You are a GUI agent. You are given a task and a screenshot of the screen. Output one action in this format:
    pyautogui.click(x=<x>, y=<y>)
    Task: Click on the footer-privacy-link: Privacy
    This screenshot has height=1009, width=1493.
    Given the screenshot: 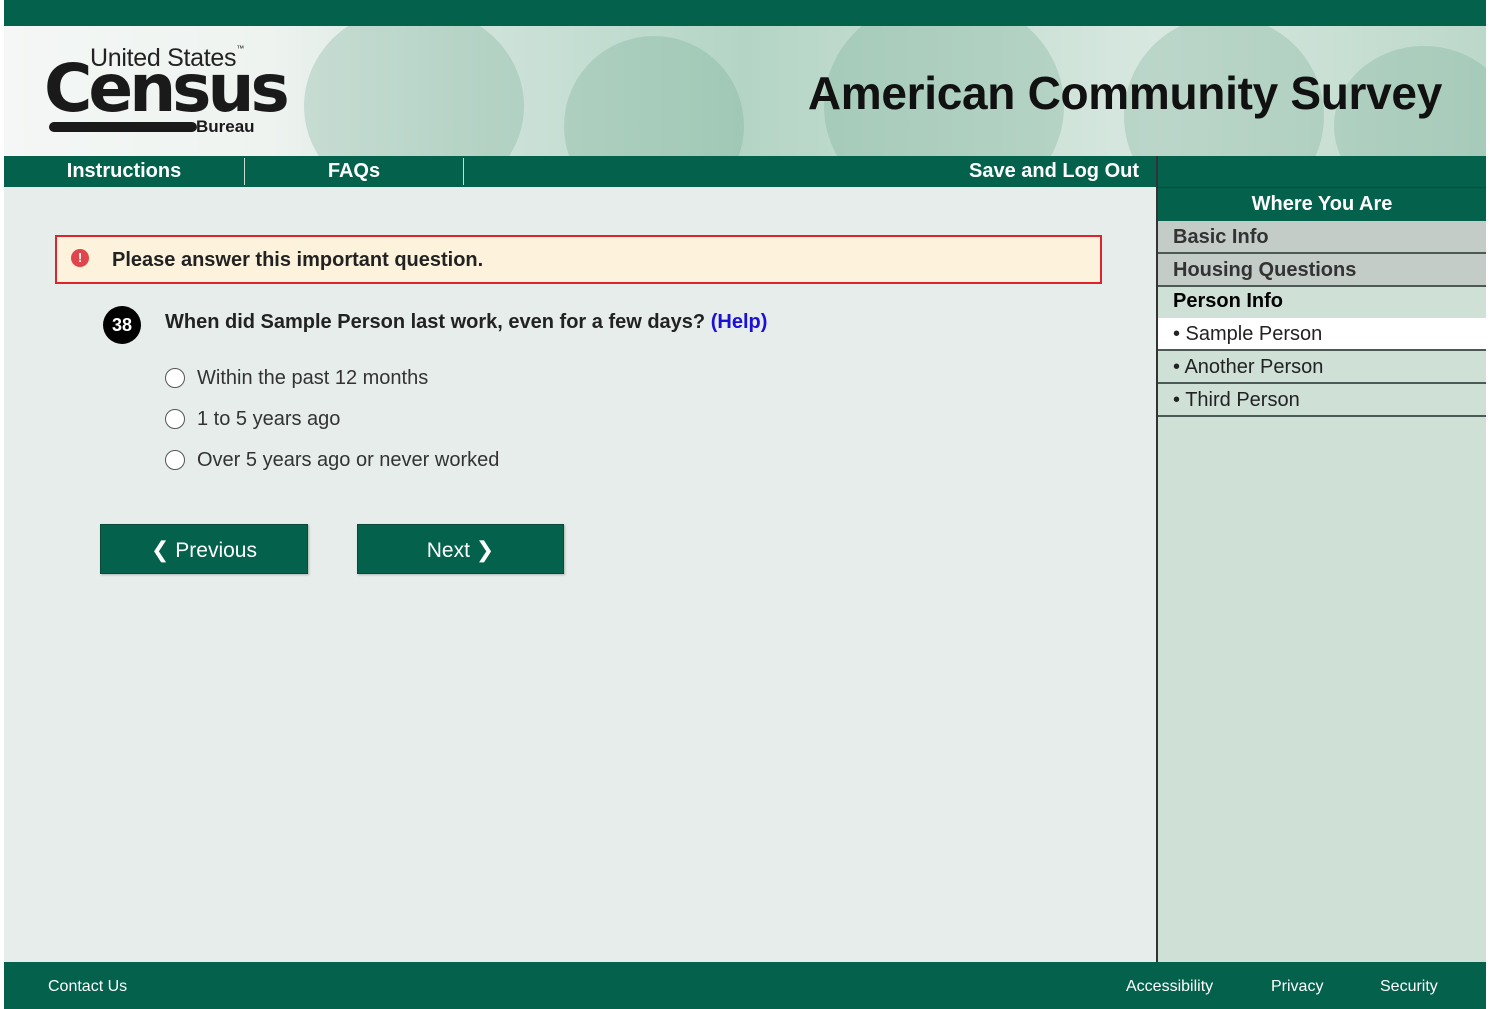 What is the action you would take?
    pyautogui.click(x=1297, y=987)
    